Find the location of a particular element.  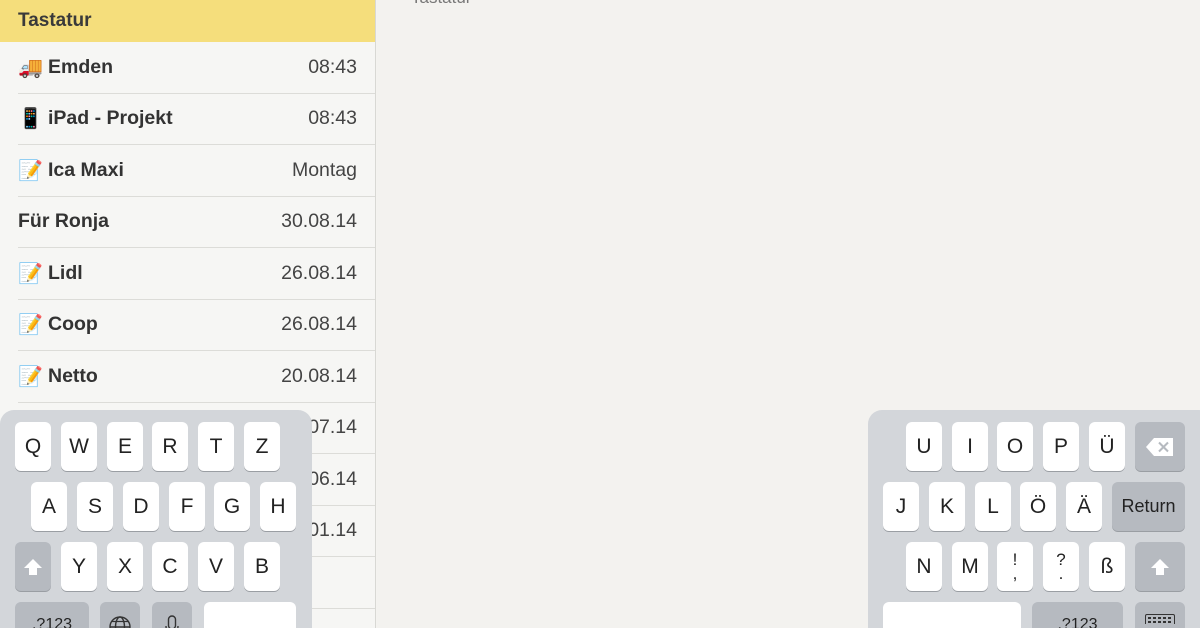

phone-icon: 📱 is located at coordinates (30, 119).